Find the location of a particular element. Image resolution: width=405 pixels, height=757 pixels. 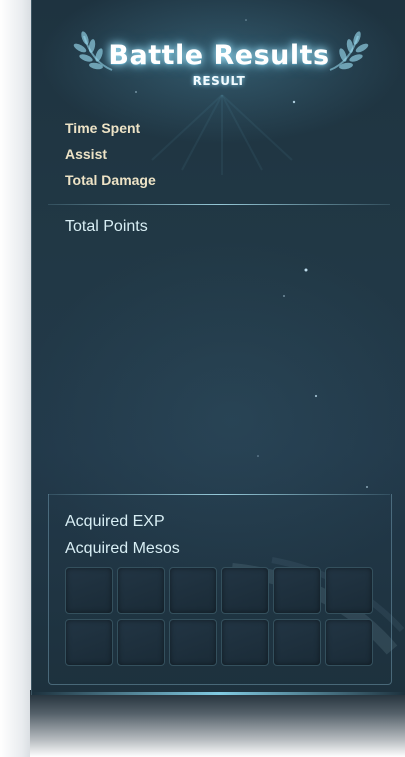

total-points-label: Total Points is located at coordinates (106, 226).